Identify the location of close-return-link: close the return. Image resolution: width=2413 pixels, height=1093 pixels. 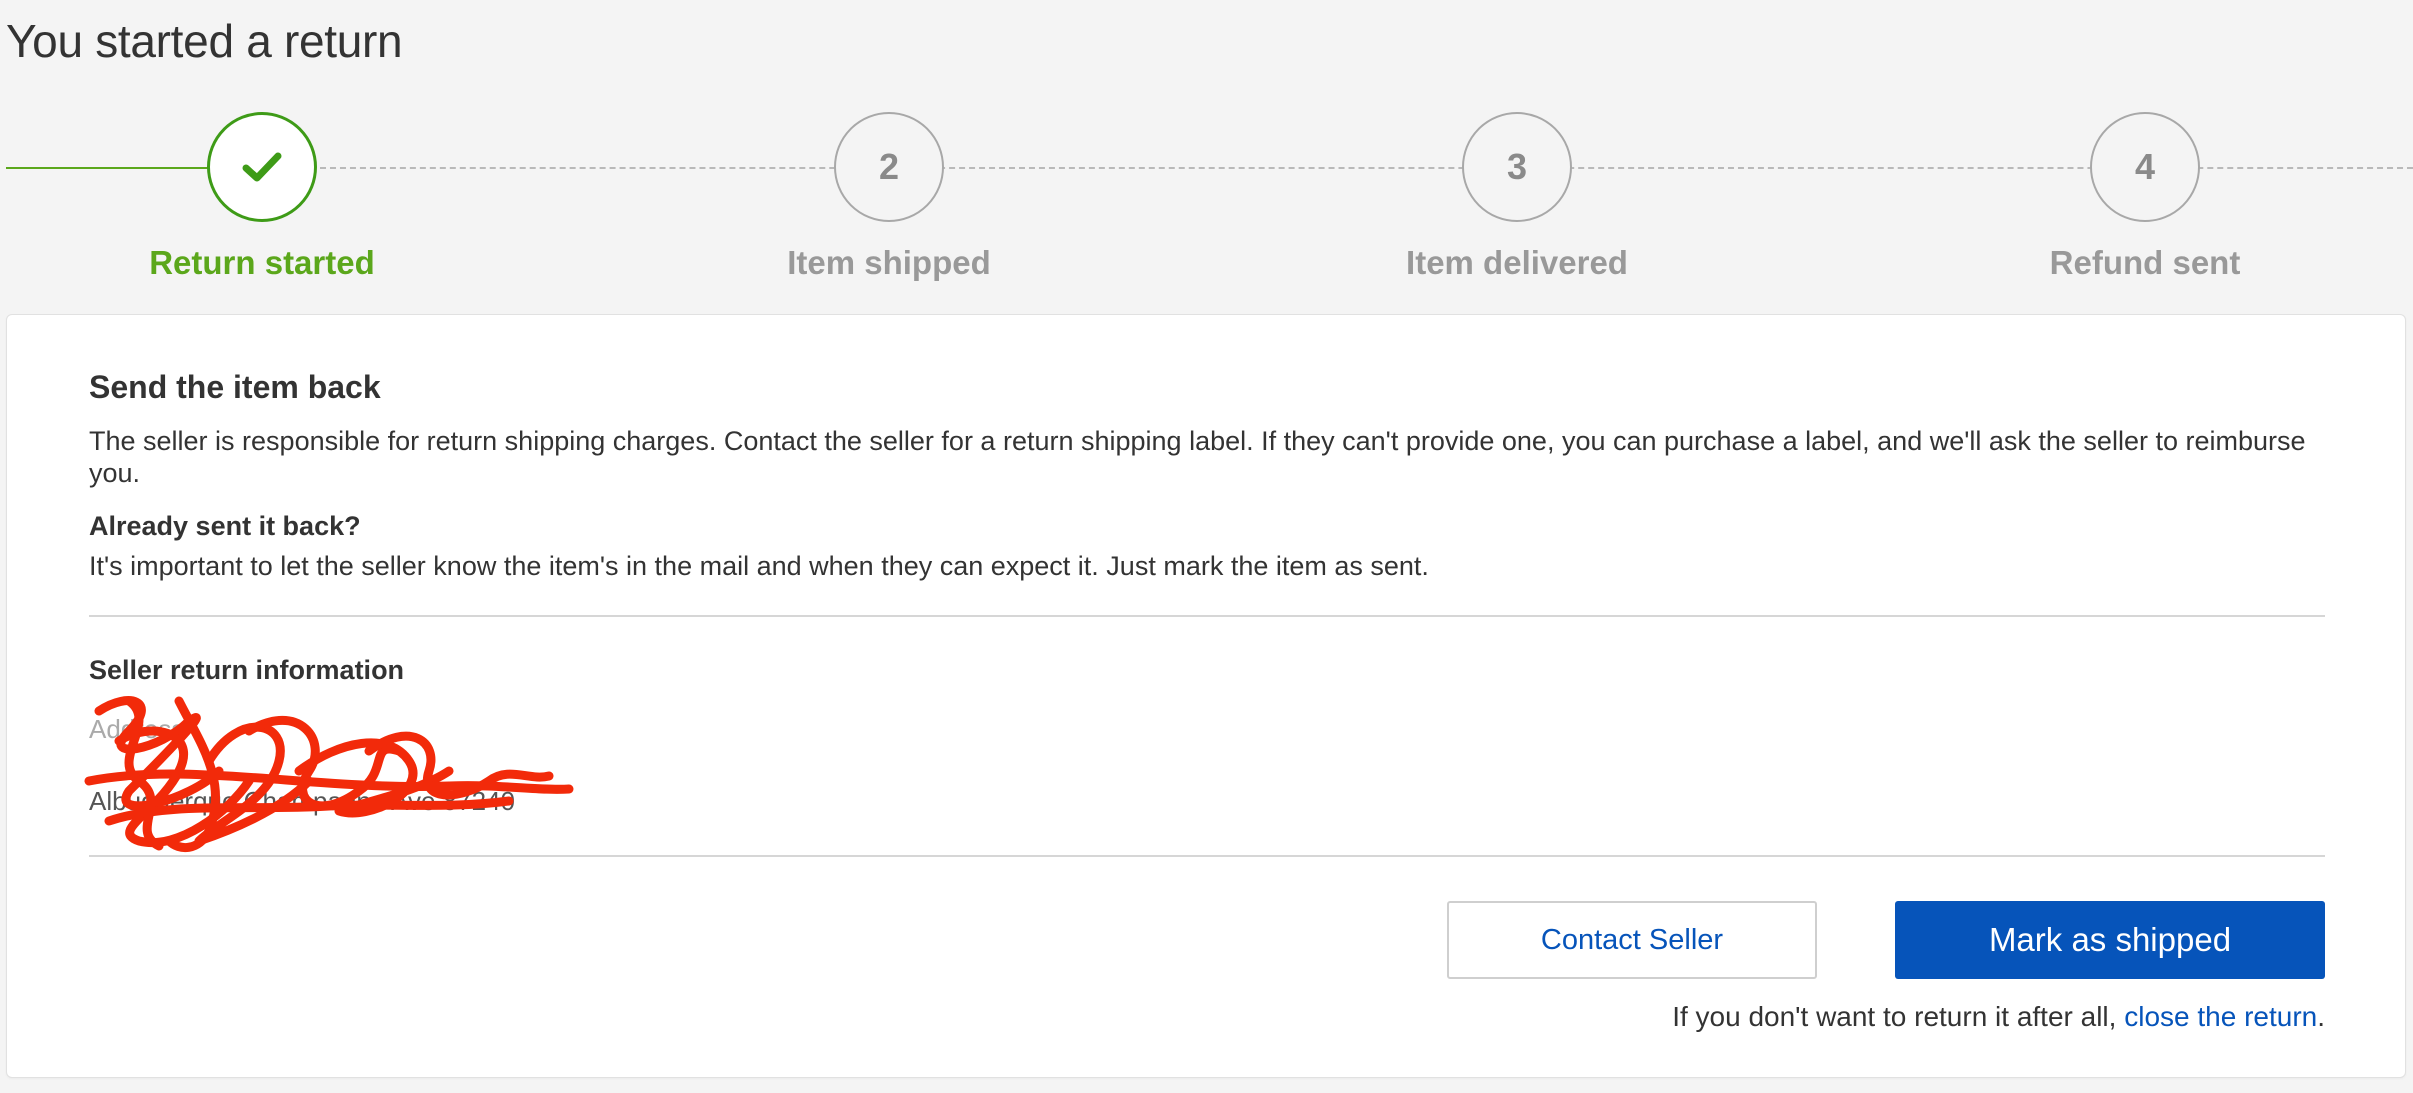
(2220, 1016).